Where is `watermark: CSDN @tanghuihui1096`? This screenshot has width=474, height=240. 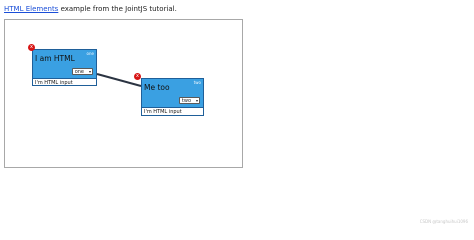 watermark: CSDN @tanghuihui1096 is located at coordinates (443, 221).